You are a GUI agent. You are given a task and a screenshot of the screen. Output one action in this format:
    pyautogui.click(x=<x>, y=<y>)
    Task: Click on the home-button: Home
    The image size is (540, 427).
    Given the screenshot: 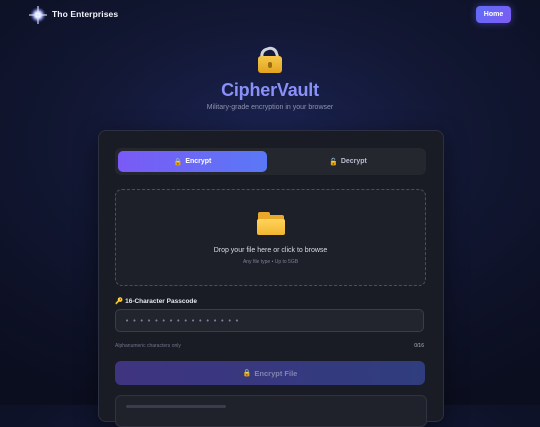 What is the action you would take?
    pyautogui.click(x=493, y=14)
    